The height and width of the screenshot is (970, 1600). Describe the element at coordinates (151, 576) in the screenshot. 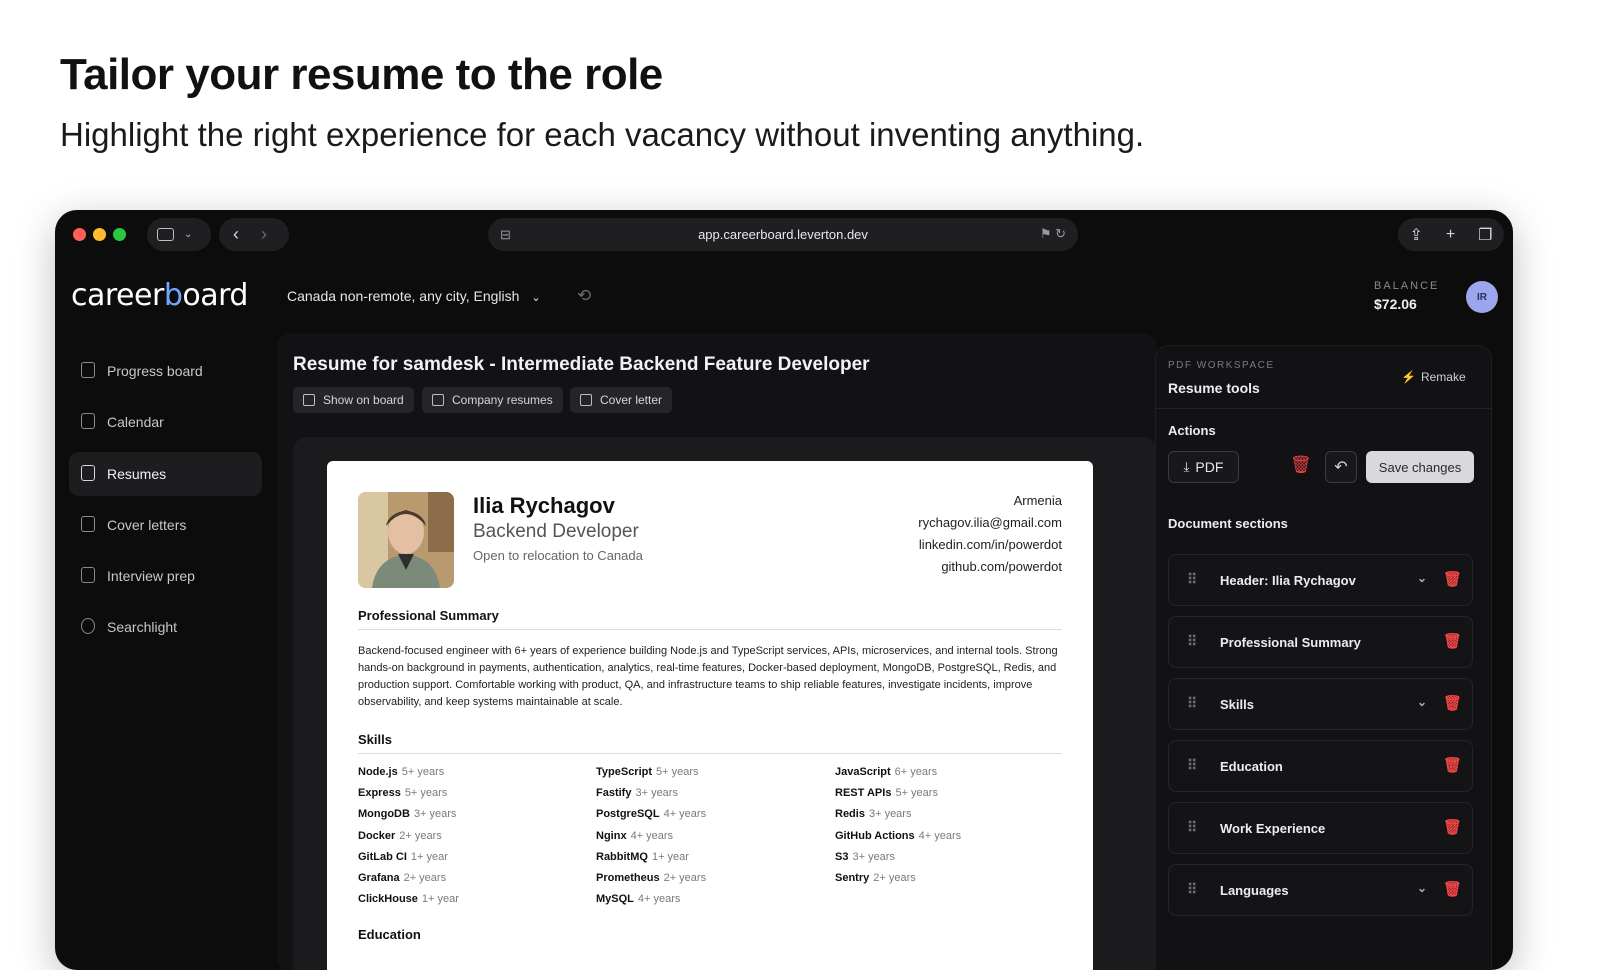

I see `sidebar-item-label: Interview prep` at that location.